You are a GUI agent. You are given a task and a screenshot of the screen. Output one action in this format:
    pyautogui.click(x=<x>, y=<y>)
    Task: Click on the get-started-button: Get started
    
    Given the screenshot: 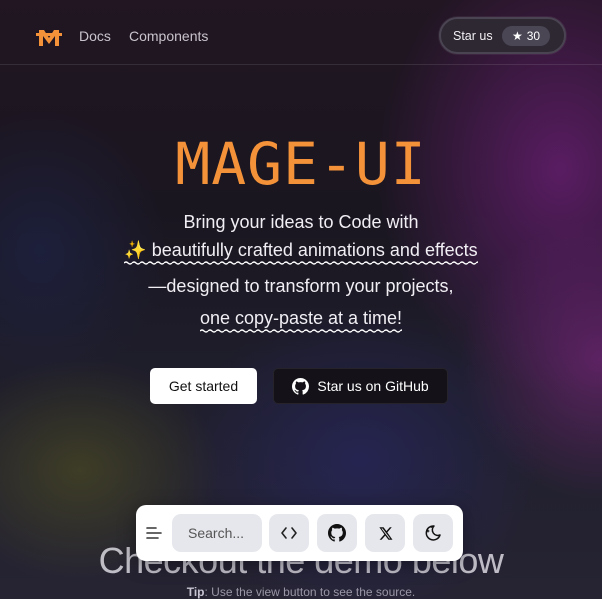 What is the action you would take?
    pyautogui.click(x=203, y=386)
    